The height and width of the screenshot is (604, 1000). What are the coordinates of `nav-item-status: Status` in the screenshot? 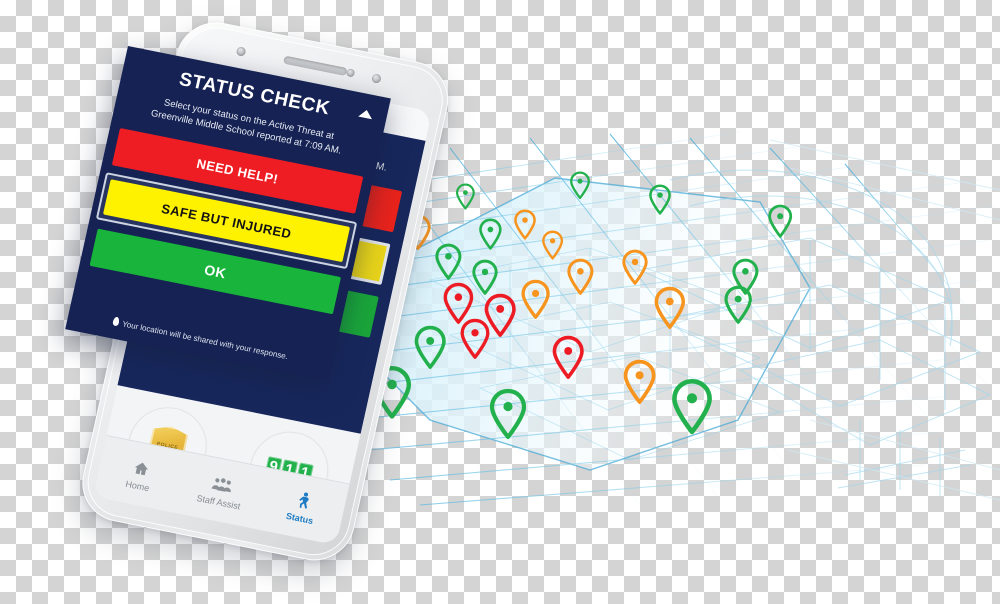 It's located at (302, 507).